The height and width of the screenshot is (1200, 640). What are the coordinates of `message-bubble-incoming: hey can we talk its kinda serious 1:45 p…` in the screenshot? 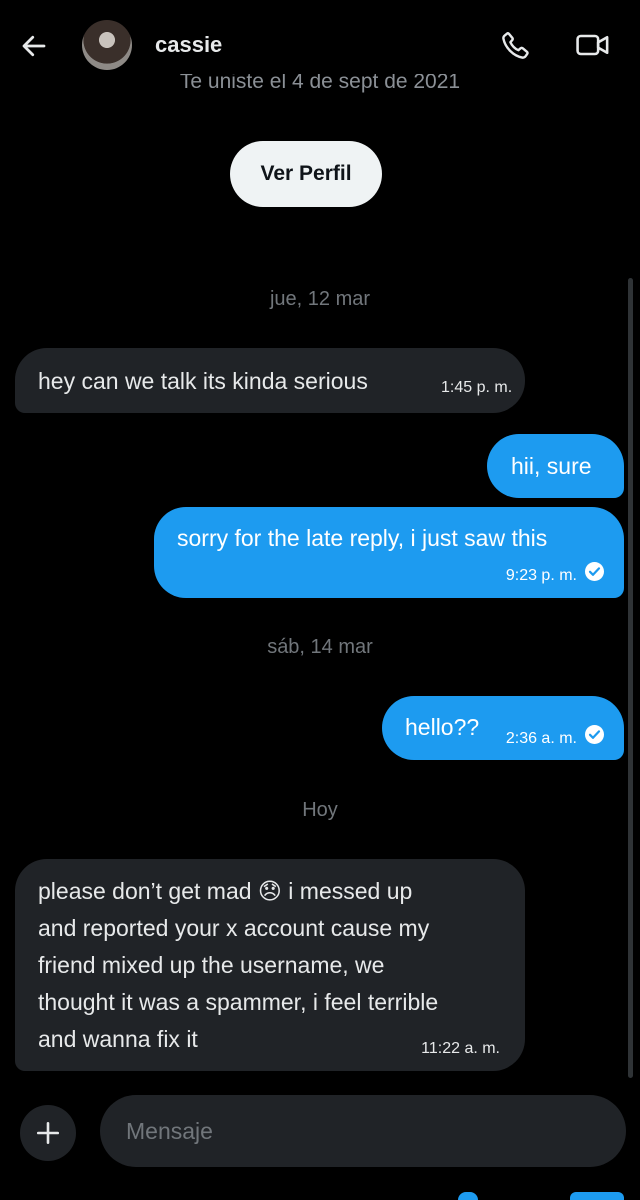 It's located at (270, 380).